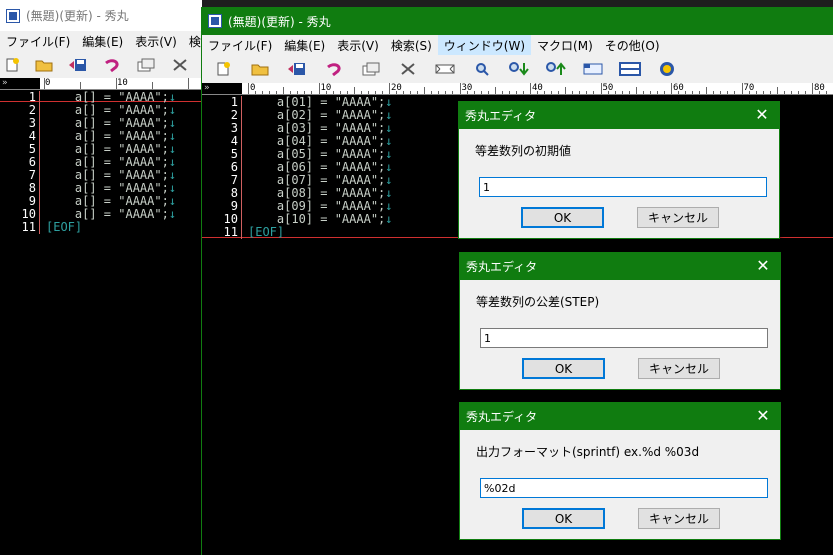  Describe the element at coordinates (222, 88) in the screenshot. I see `front-ruler-corner: »` at that location.